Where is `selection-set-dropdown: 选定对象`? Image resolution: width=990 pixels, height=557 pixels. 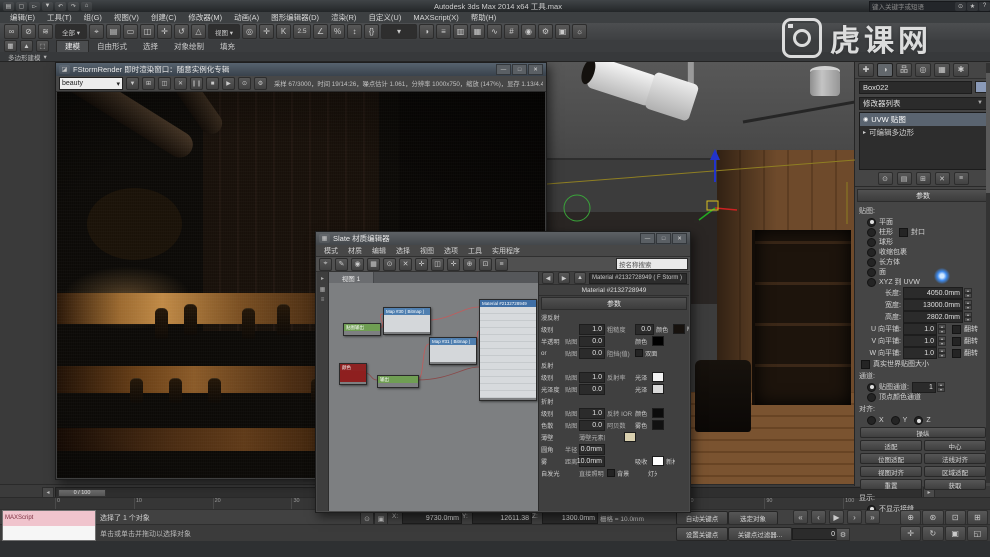 selection-set-dropdown: 选定对象 is located at coordinates (753, 518).